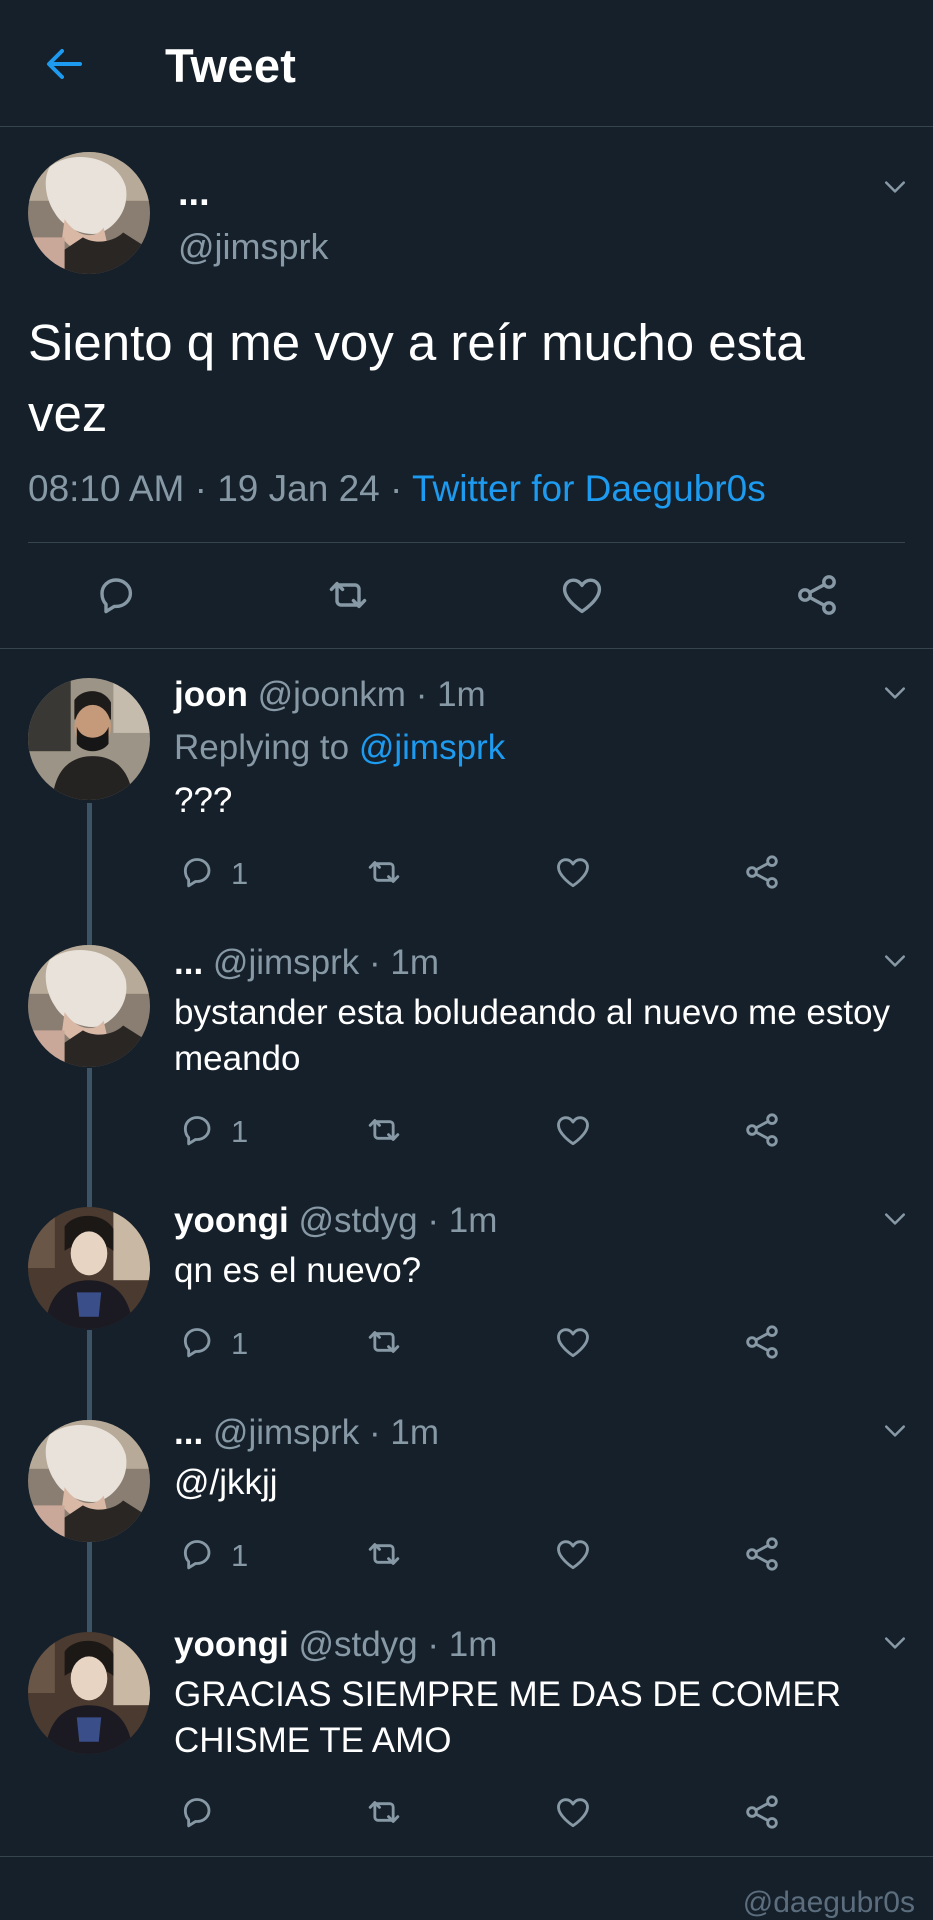  I want to click on reply-text: ???, so click(203, 800).